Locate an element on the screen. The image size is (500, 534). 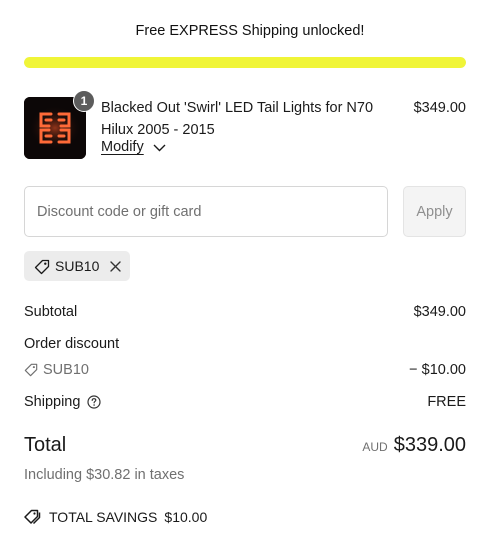
applied-code-label: SUB10 is located at coordinates (77, 266).